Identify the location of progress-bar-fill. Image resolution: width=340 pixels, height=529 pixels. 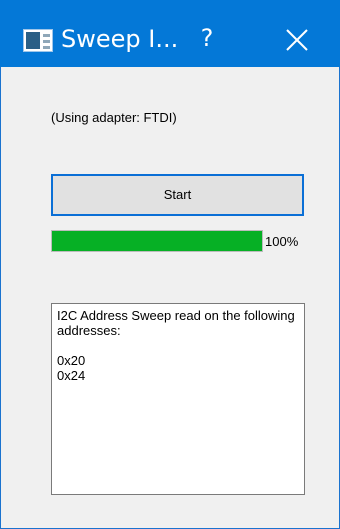
(157, 241).